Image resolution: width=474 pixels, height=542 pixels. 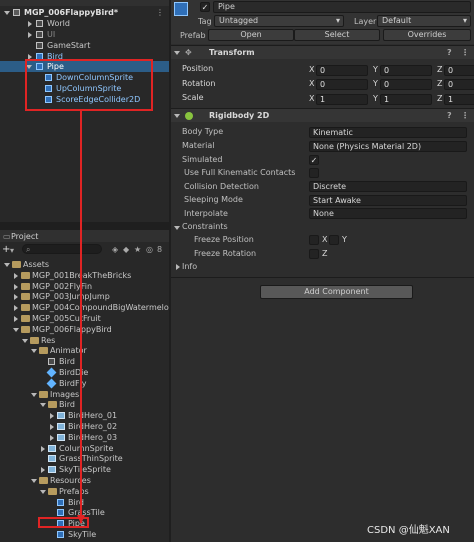 What do you see at coordinates (314, 173) in the screenshot?
I see `full-kinematic-checkbox` at bounding box center [314, 173].